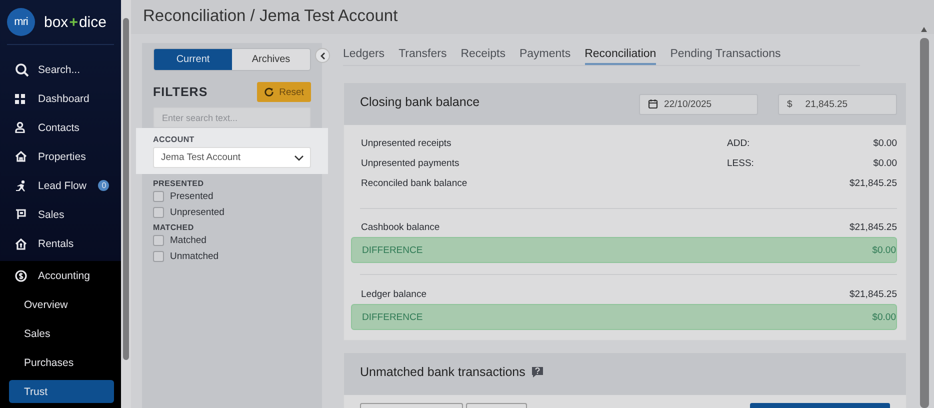 The image size is (934, 408). What do you see at coordinates (20, 127) in the screenshot?
I see `person-icon` at bounding box center [20, 127].